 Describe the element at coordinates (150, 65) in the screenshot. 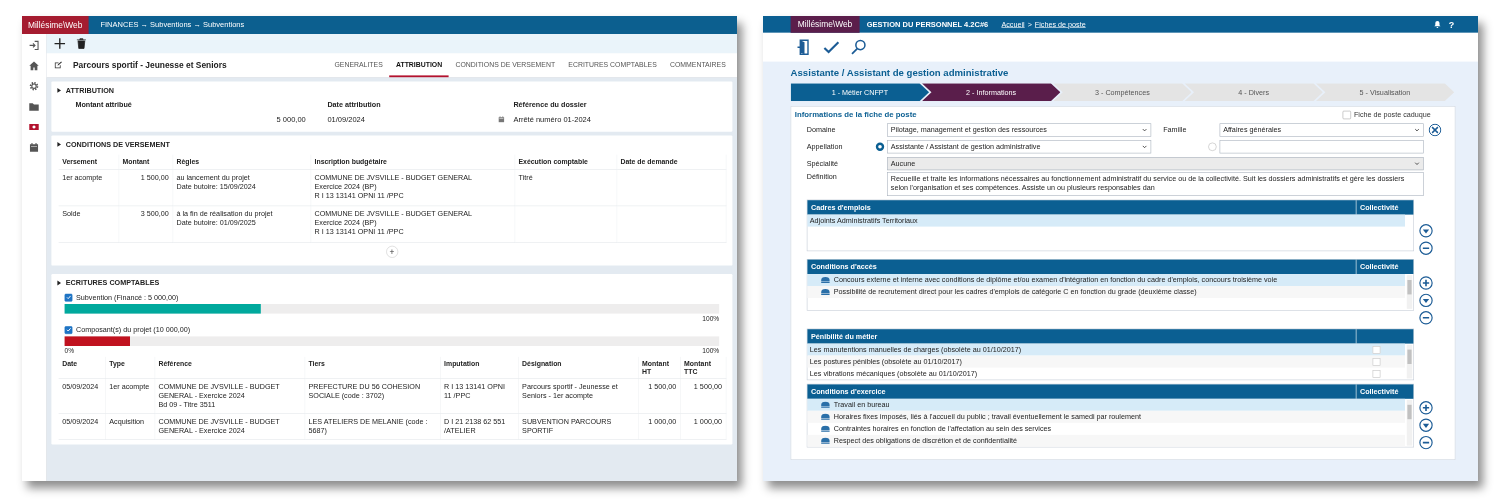

I see `record-title: Parcours sportif - Jeunesse et Seniors` at that location.